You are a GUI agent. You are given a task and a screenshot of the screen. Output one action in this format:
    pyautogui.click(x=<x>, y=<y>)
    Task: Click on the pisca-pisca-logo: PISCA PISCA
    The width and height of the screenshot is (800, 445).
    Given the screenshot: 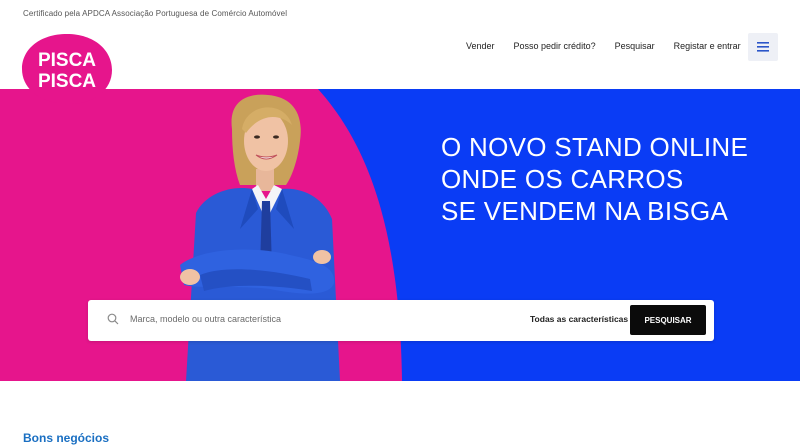 What is the action you would take?
    pyautogui.click(x=67, y=73)
    